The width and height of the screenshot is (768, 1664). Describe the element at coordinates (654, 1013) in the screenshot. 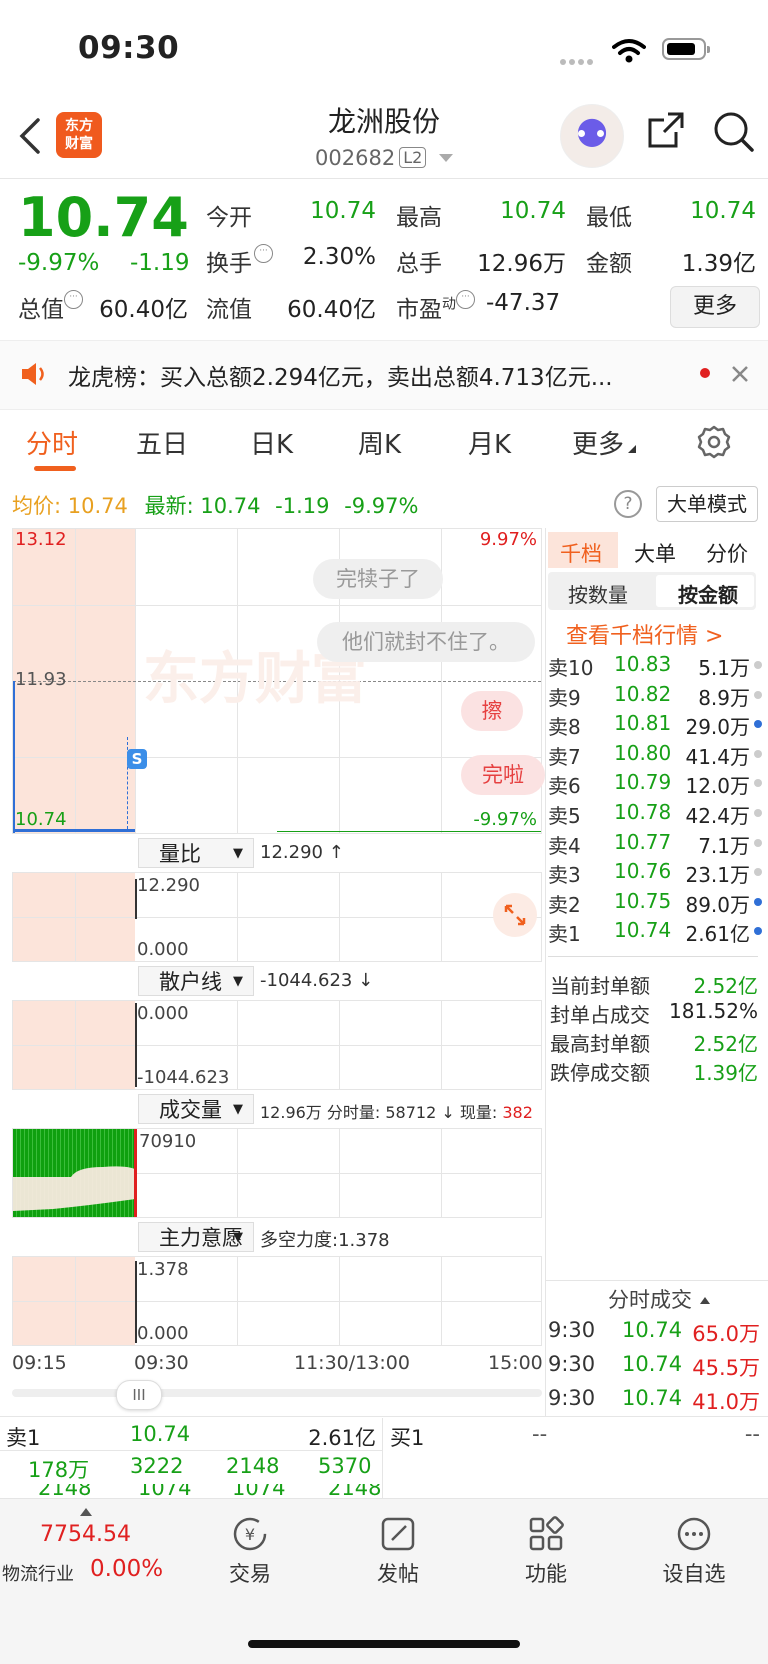

I see `seal-stat-row: 封单占成交 181.52%` at that location.